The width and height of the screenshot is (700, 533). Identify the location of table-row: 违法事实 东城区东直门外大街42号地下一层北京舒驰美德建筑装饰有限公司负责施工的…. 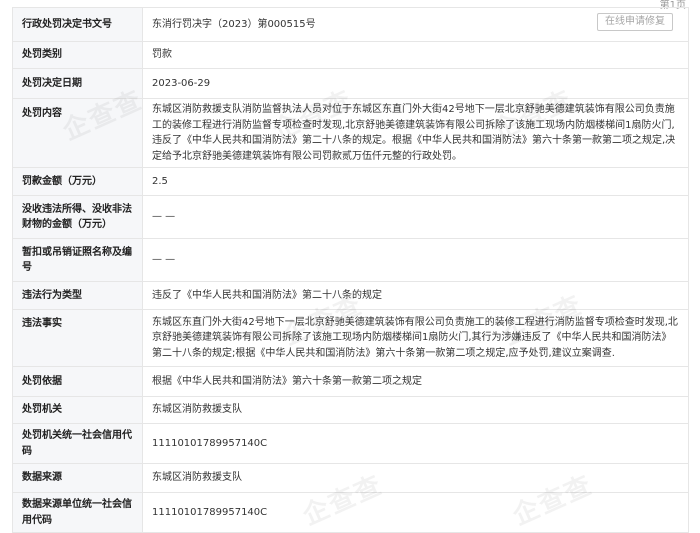
(350, 338).